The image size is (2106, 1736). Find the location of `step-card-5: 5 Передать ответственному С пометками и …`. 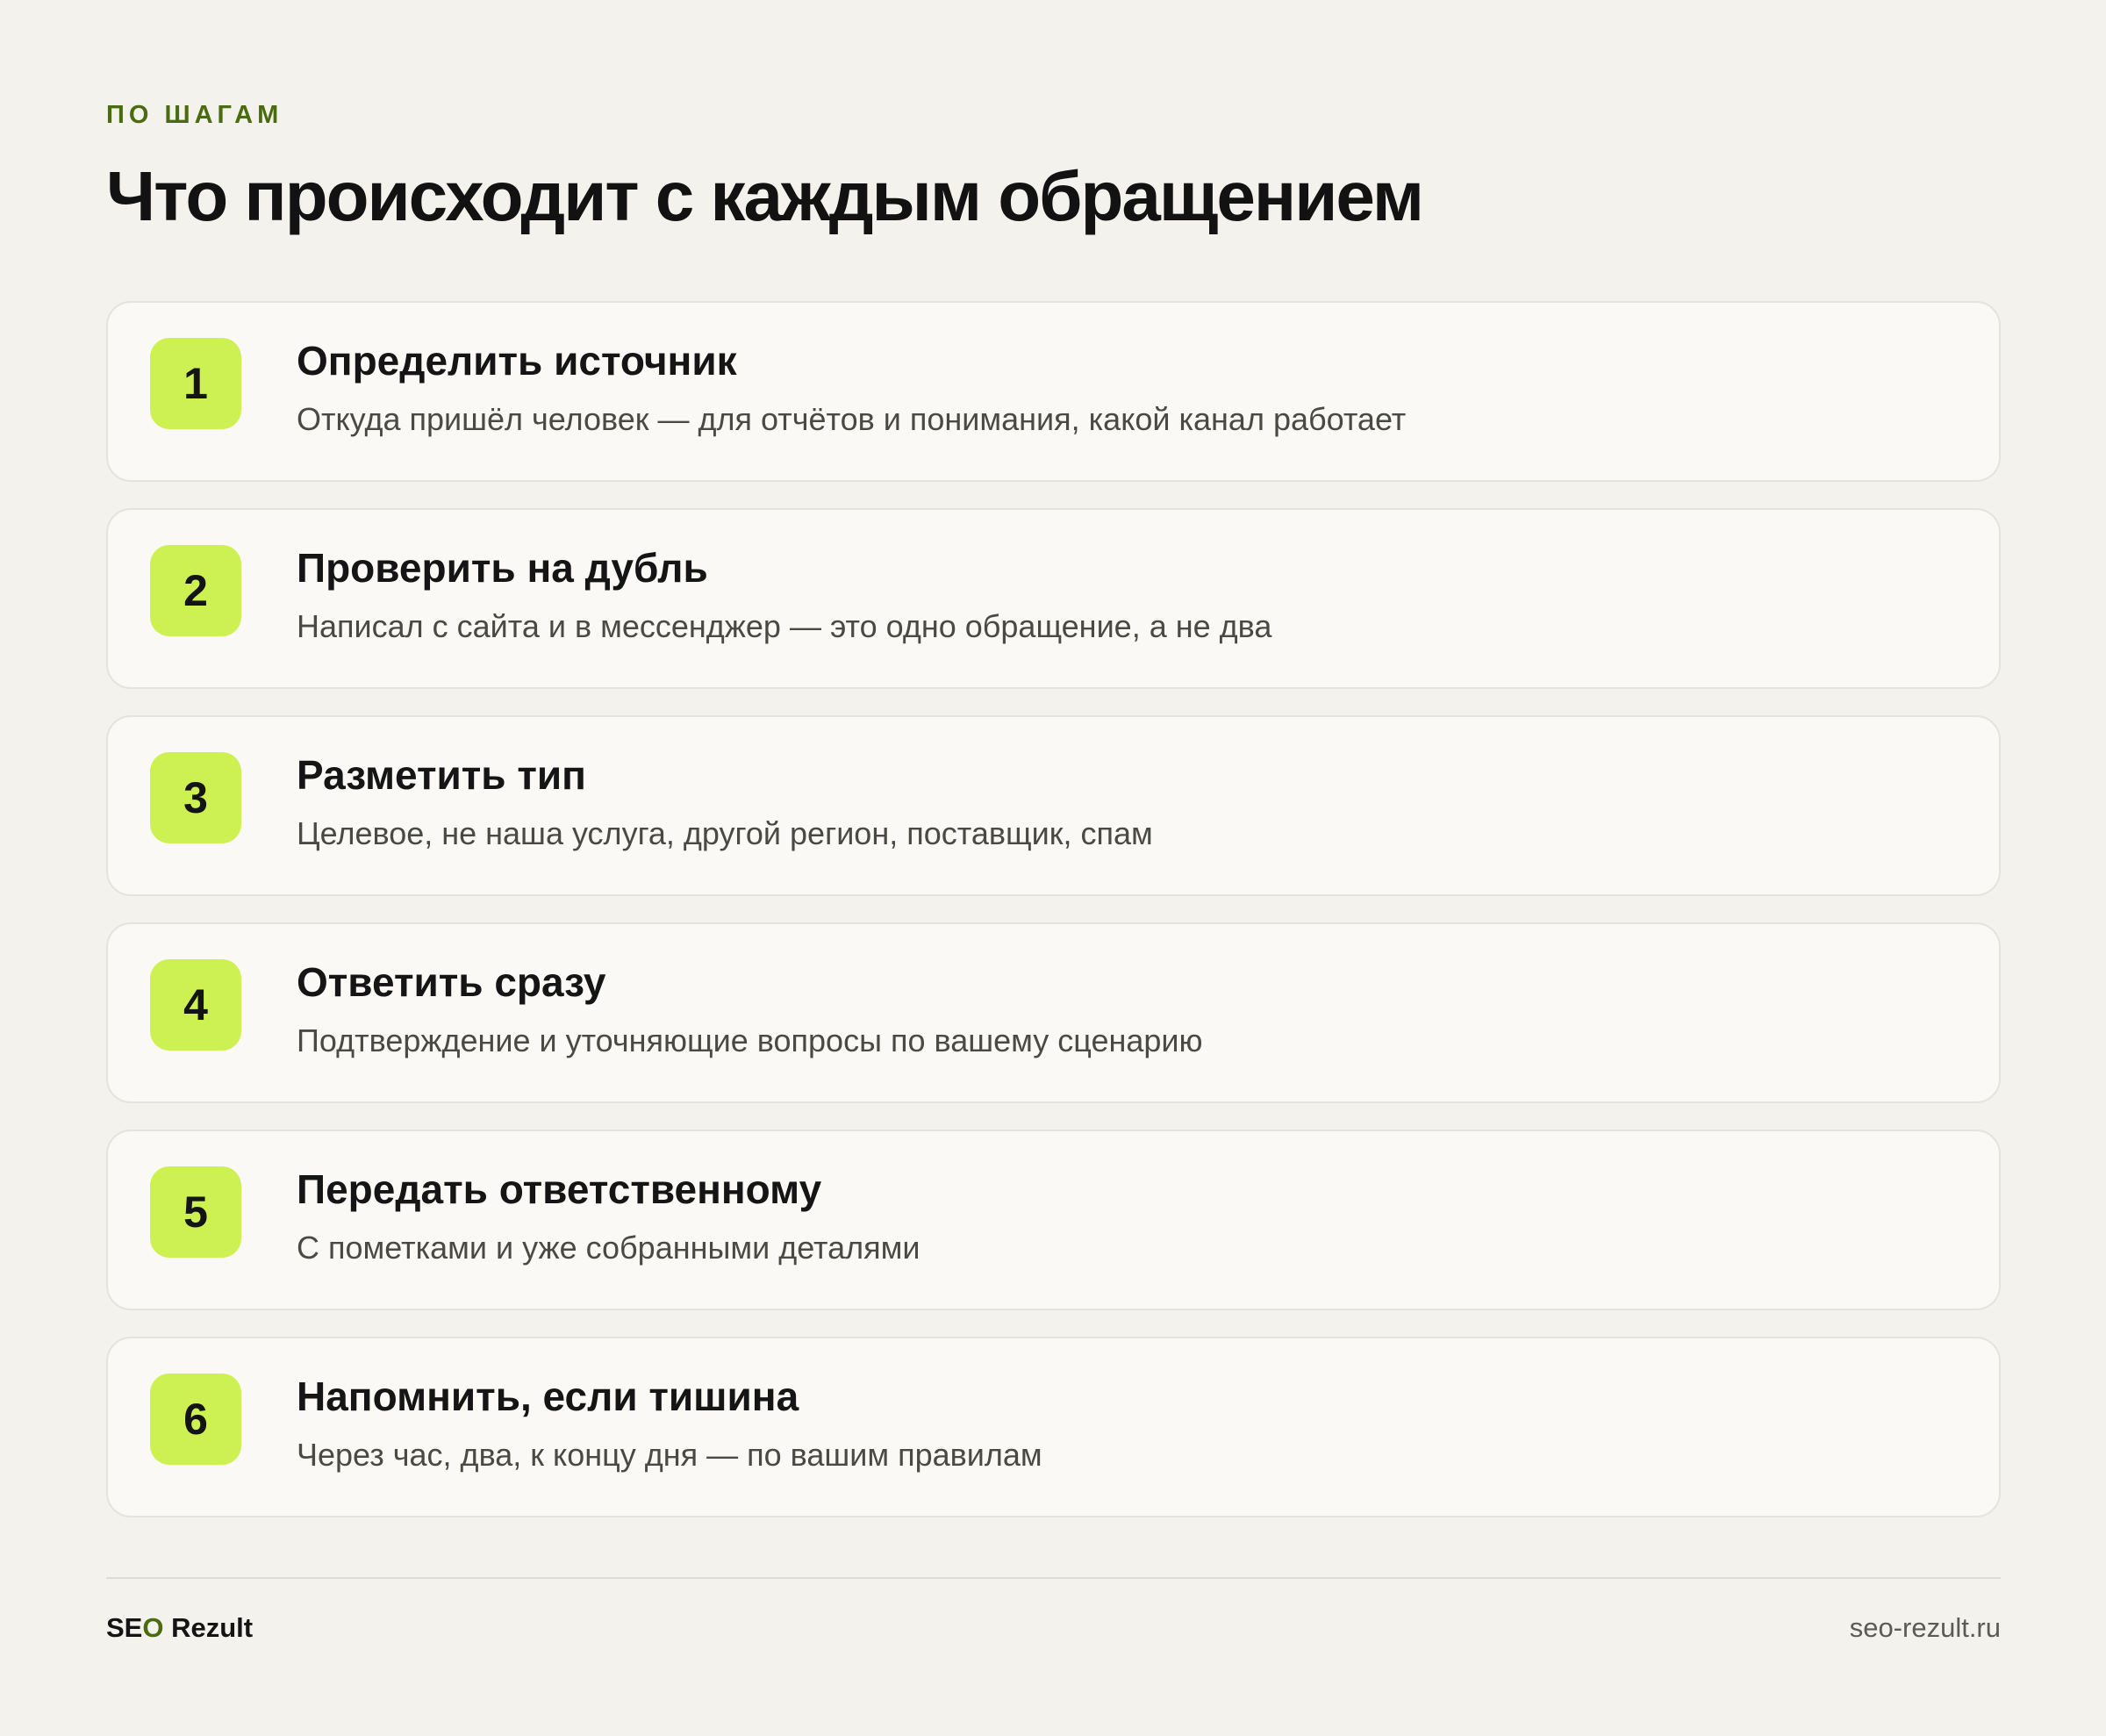

step-card-5: 5 Передать ответственному С пометками и … is located at coordinates (1053, 1220).